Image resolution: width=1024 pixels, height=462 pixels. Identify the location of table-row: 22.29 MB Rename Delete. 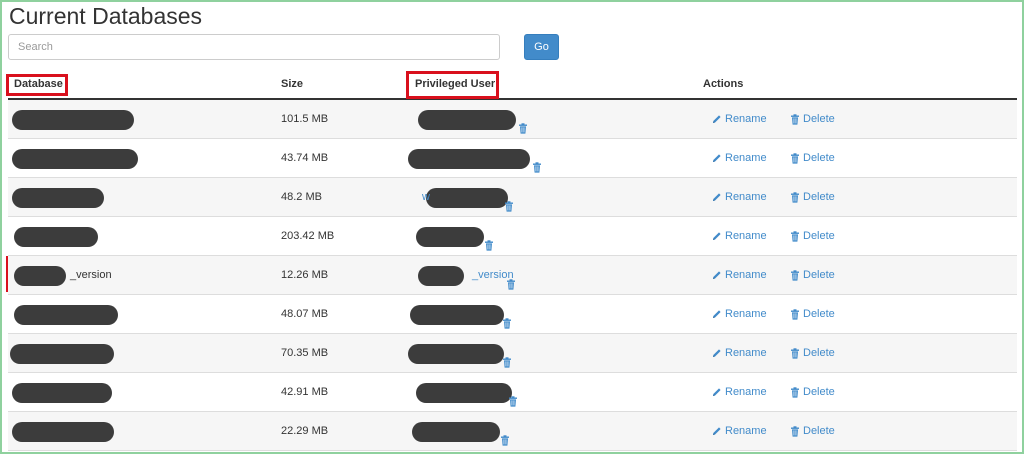
(512, 431).